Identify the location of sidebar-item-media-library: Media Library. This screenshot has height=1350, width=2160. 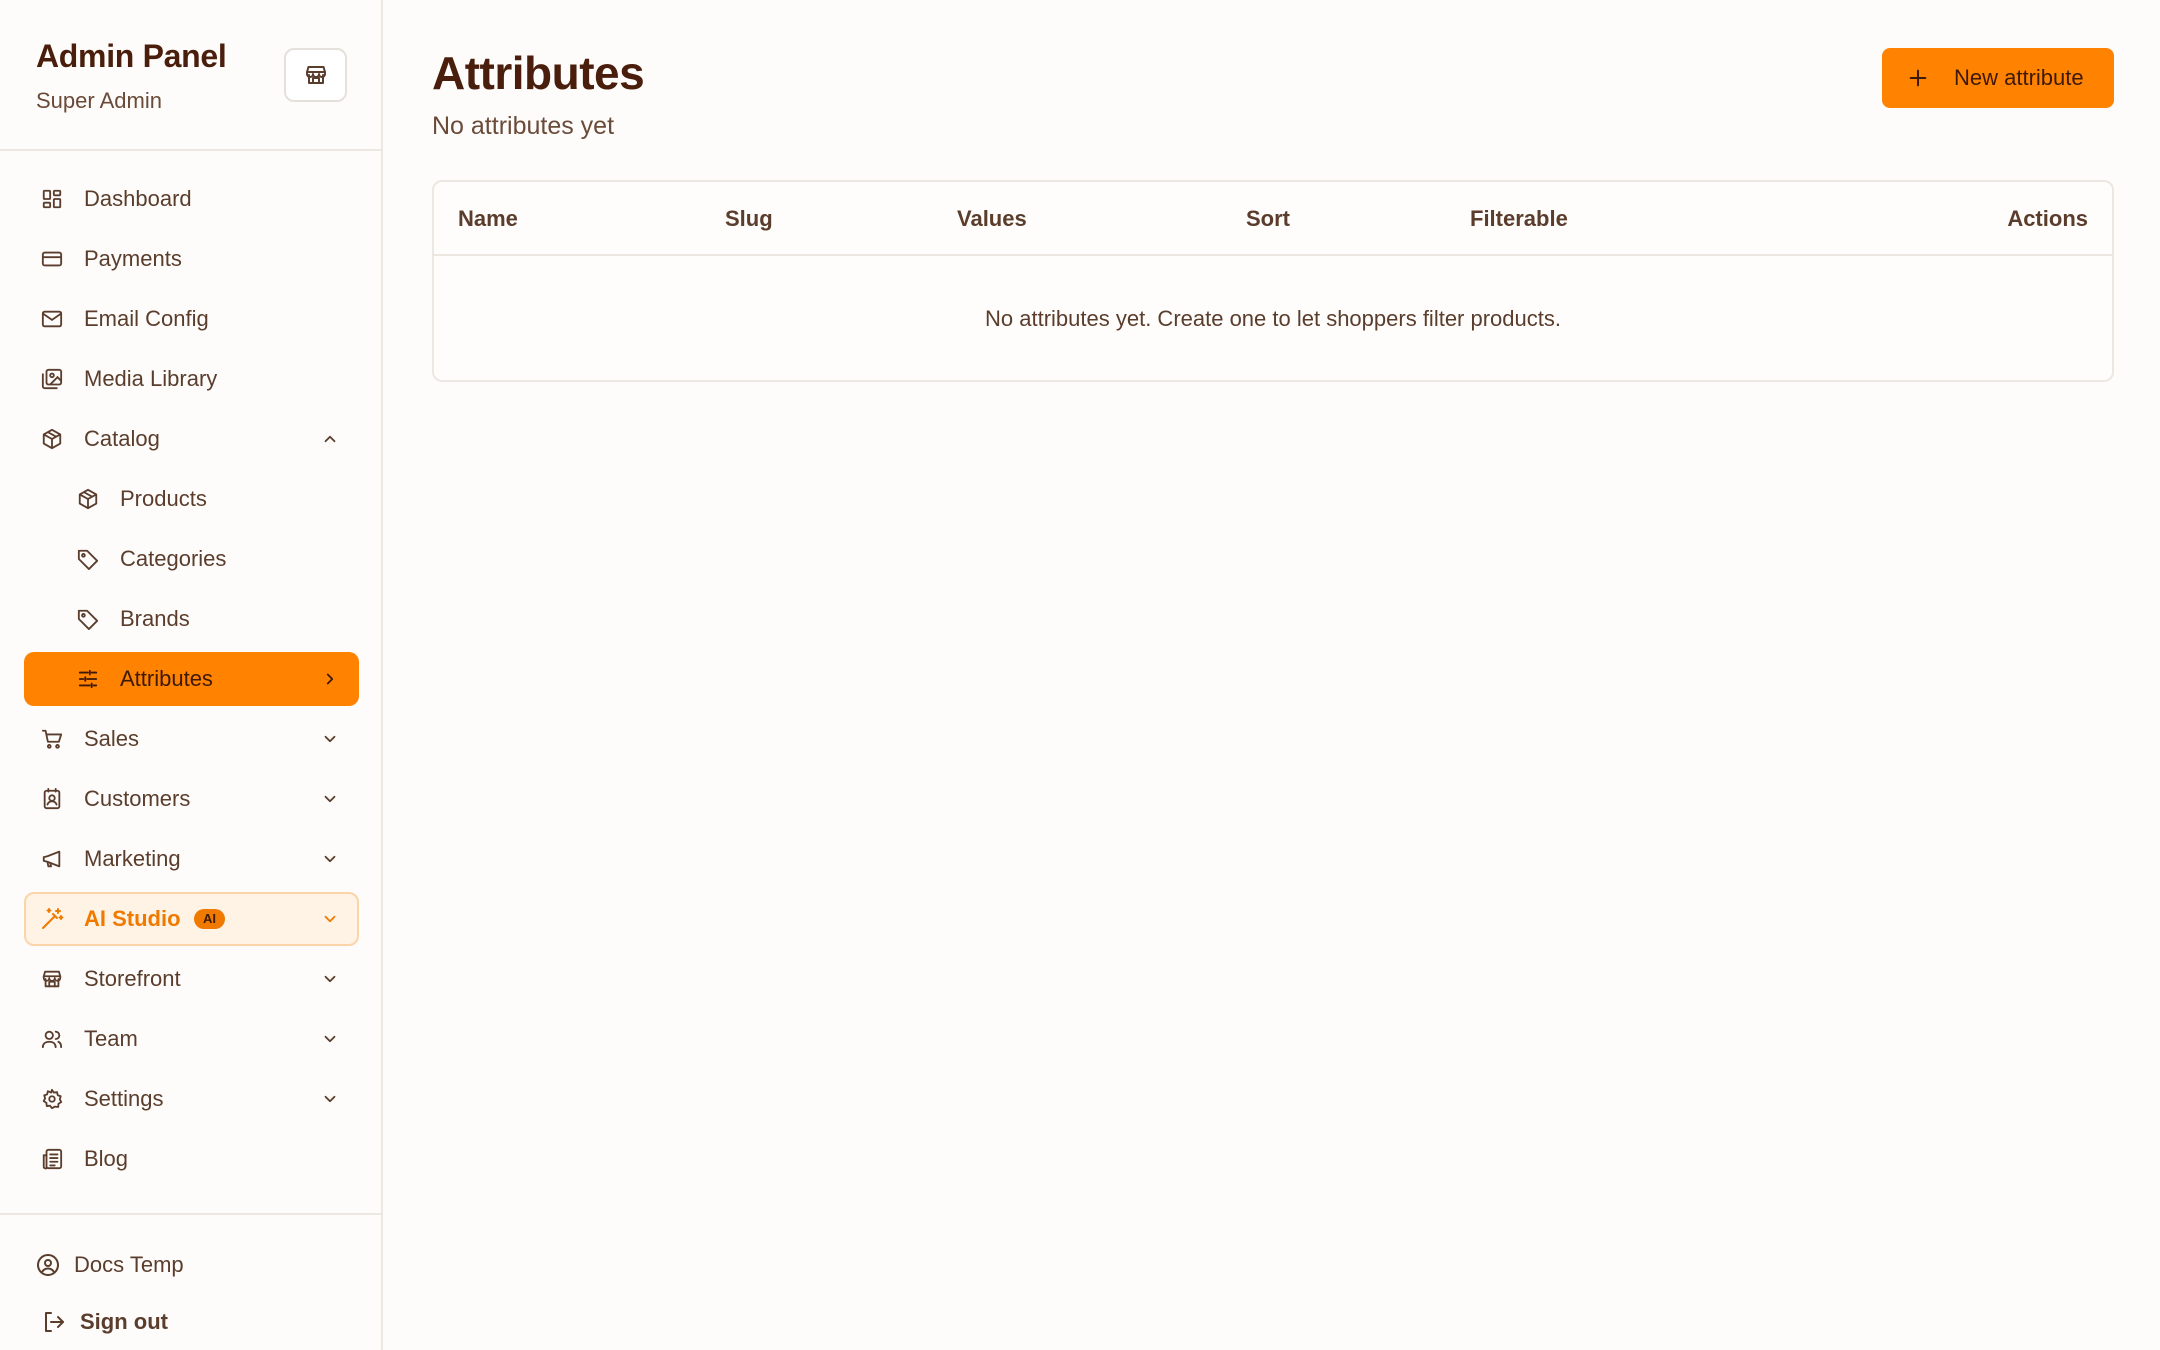
(191, 379).